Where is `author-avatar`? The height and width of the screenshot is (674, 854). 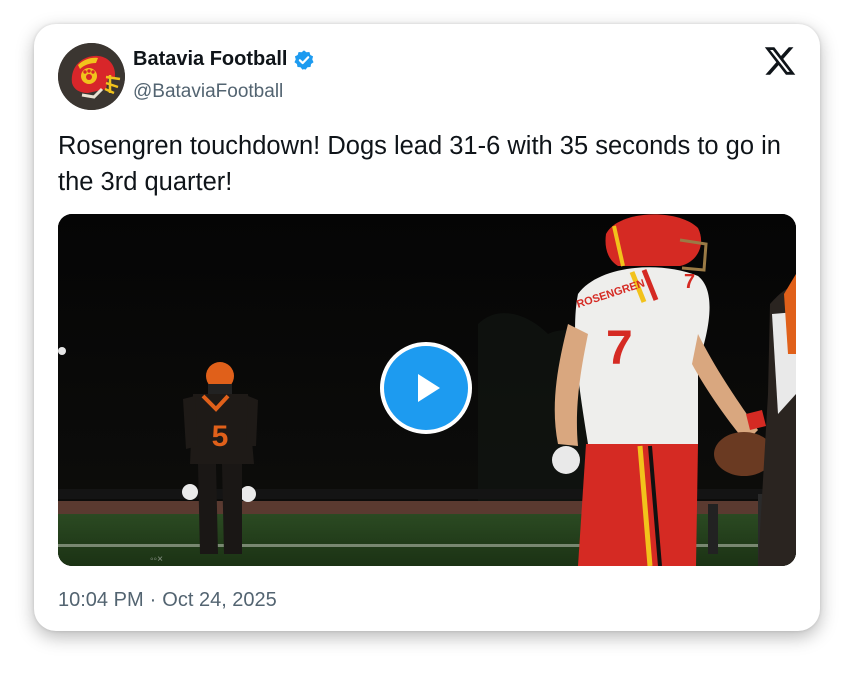 author-avatar is located at coordinates (91, 76).